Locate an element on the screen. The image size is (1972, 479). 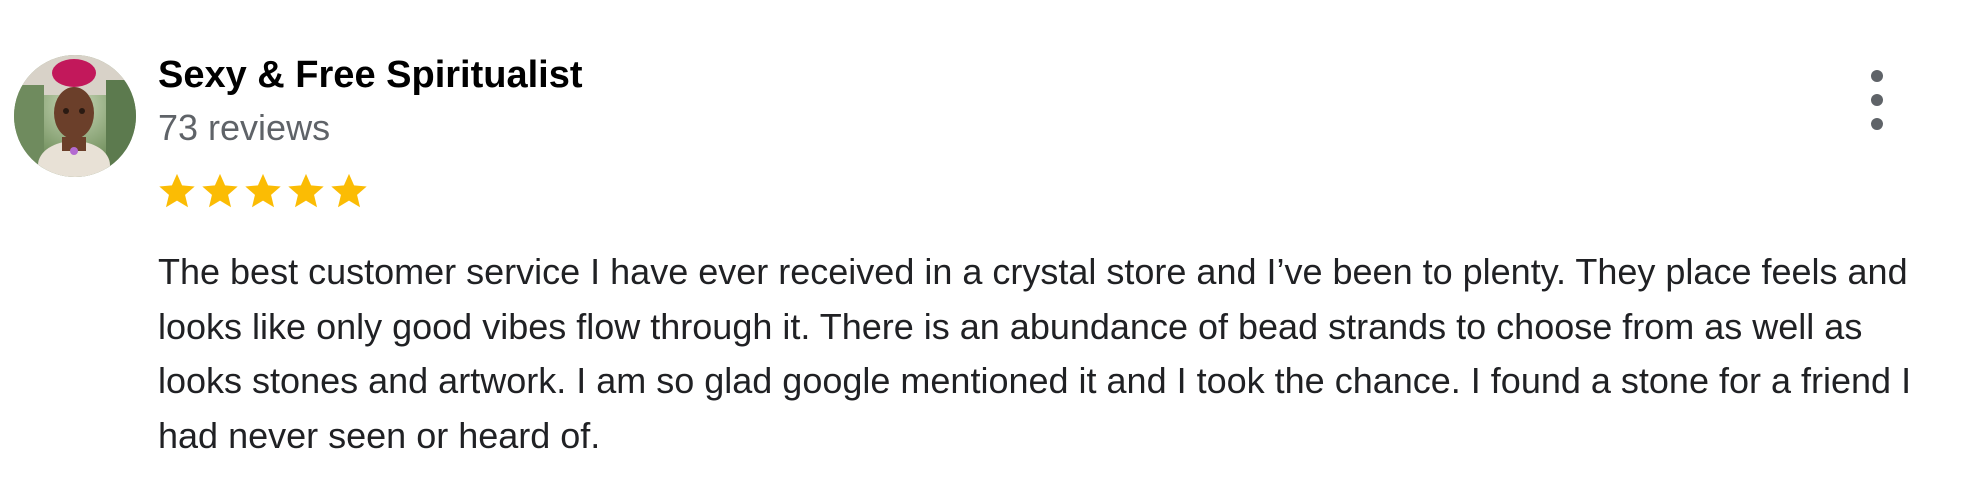
avatar-photo is located at coordinates (75, 116).